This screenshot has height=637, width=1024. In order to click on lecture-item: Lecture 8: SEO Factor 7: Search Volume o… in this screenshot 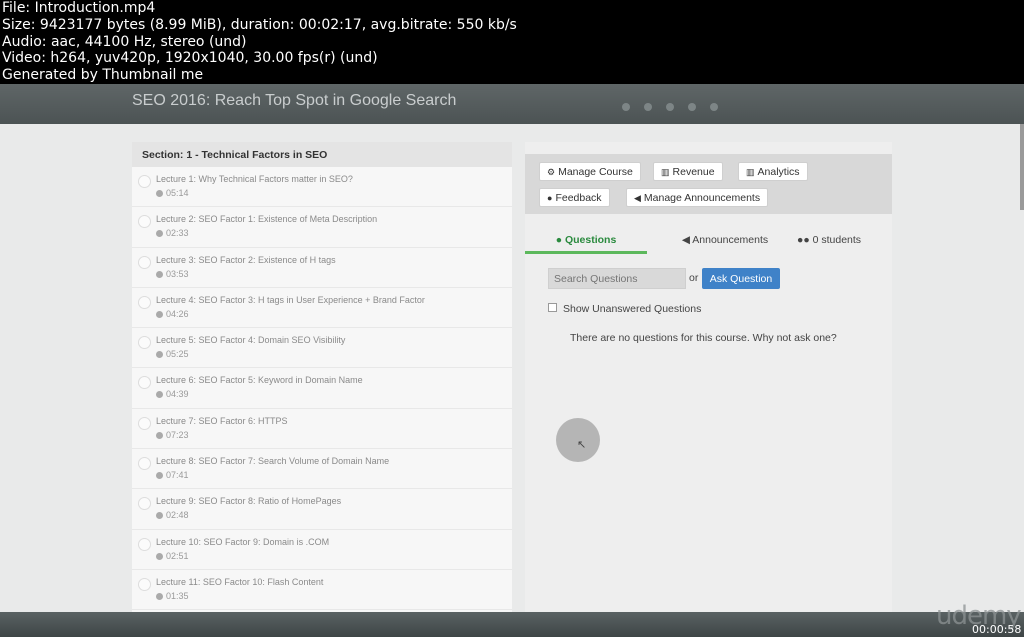, I will do `click(322, 469)`.